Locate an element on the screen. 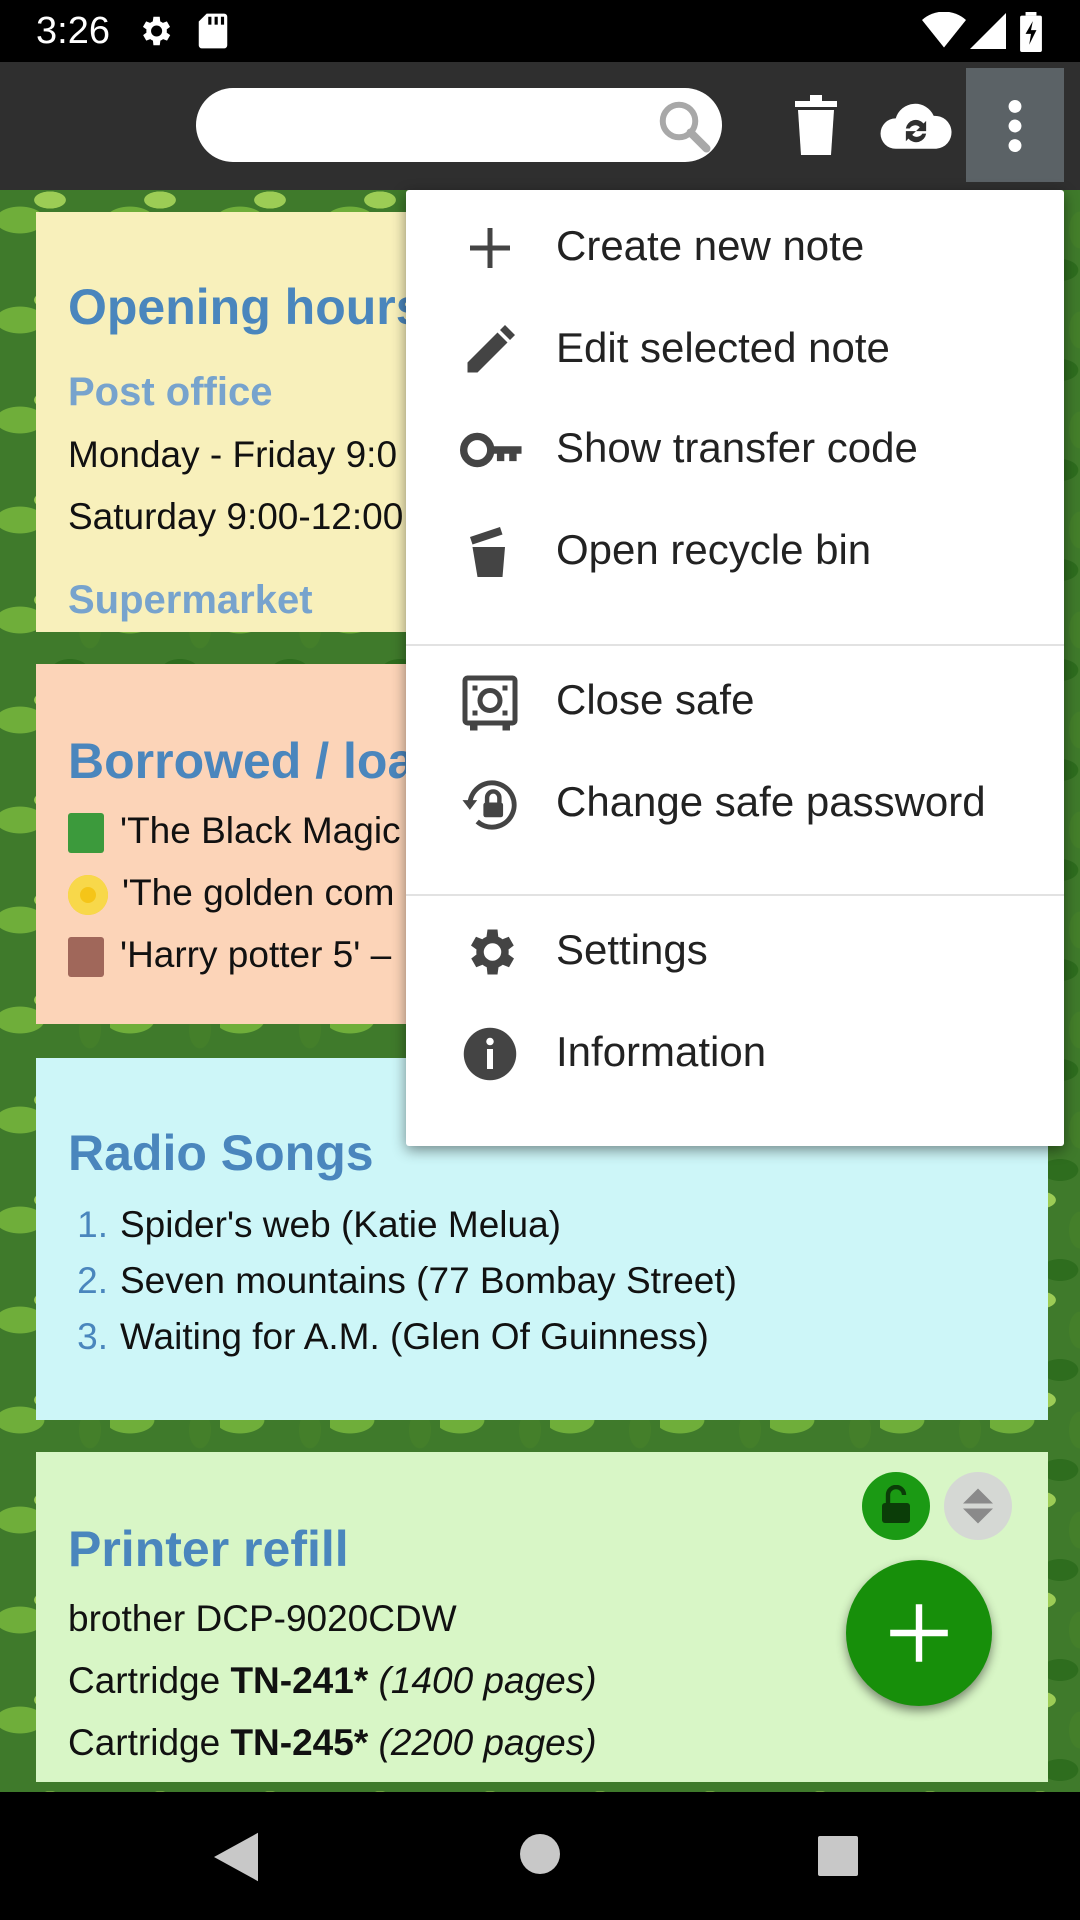 This screenshot has width=1080, height=1920. menu-item-edit-selected-note: Edit selected note is located at coordinates (735, 348).